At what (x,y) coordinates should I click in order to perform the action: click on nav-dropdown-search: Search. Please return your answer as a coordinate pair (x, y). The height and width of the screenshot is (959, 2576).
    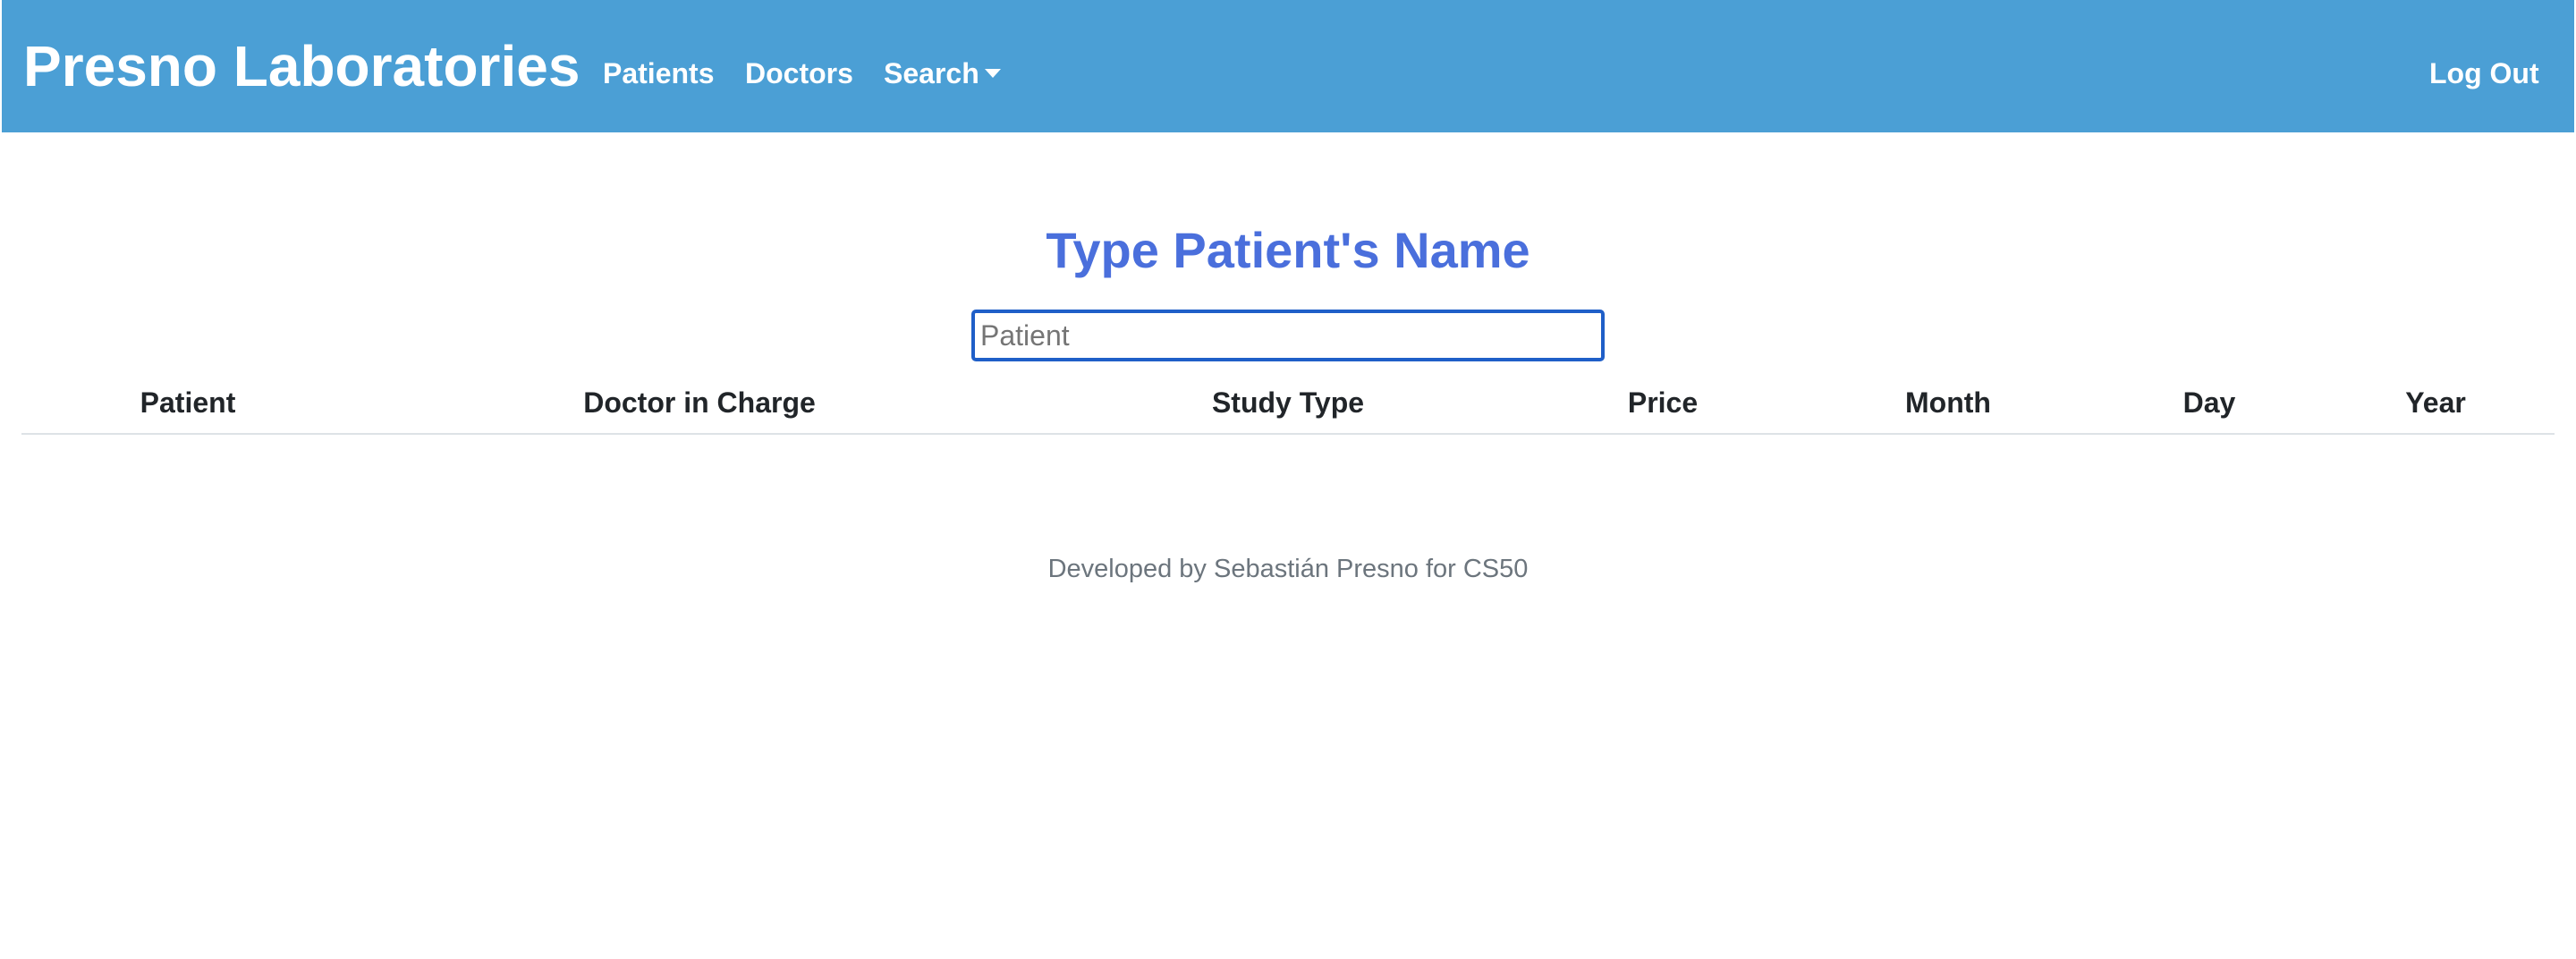
    Looking at the image, I should click on (942, 73).